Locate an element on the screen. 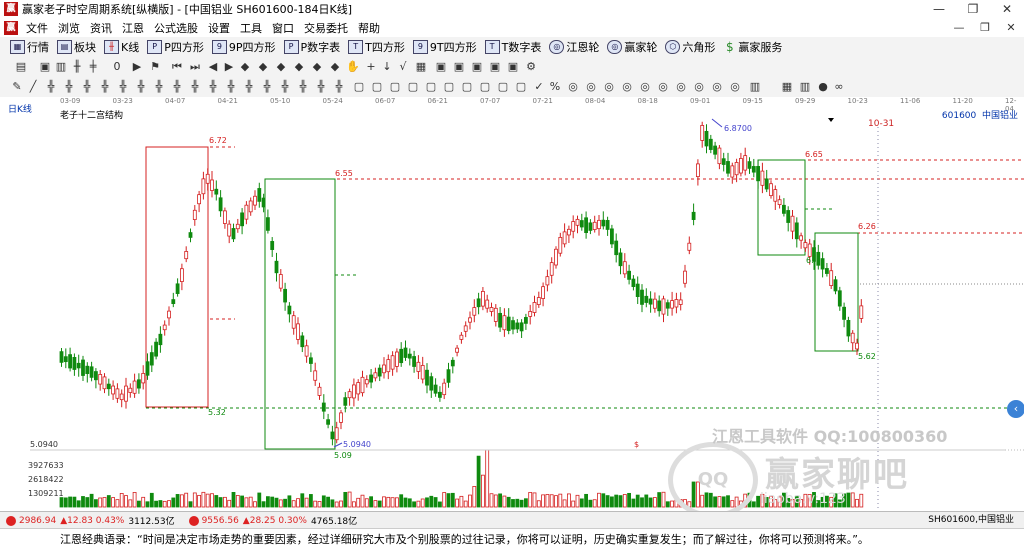  menu-window: 窗口 is located at coordinates (283, 28).